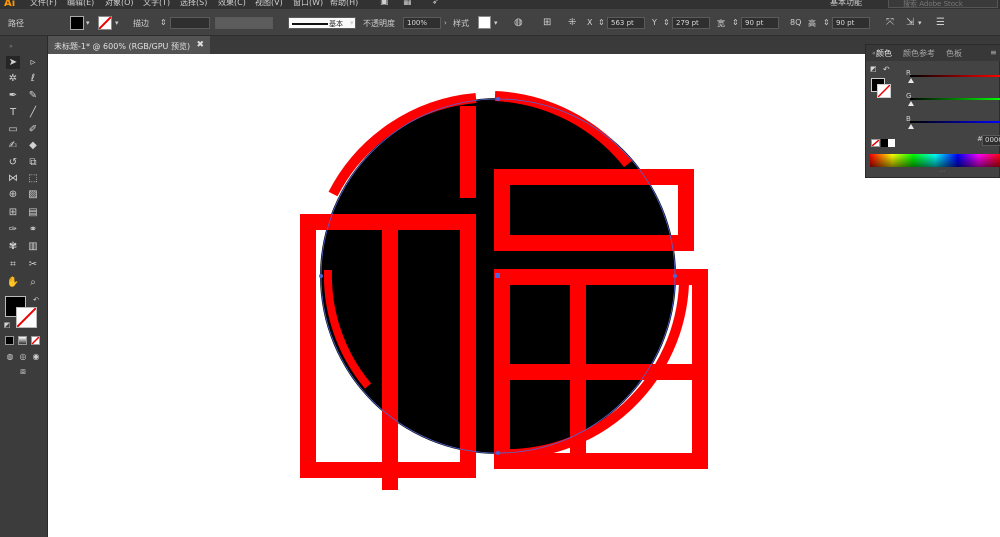 The image size is (1000, 537). Describe the element at coordinates (88, 23) in the screenshot. I see `fill-dropdown-icon: ▾` at that location.